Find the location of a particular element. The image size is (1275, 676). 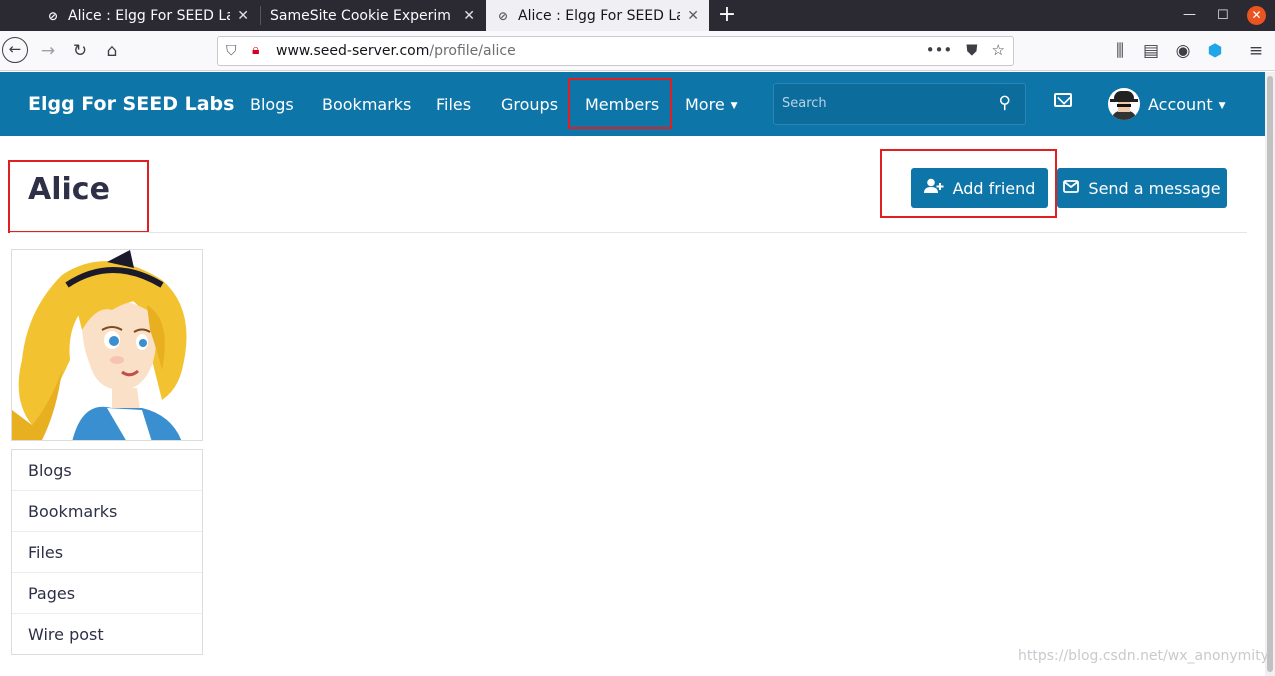

owner-menu-blogs: Blogs is located at coordinates (107, 470).